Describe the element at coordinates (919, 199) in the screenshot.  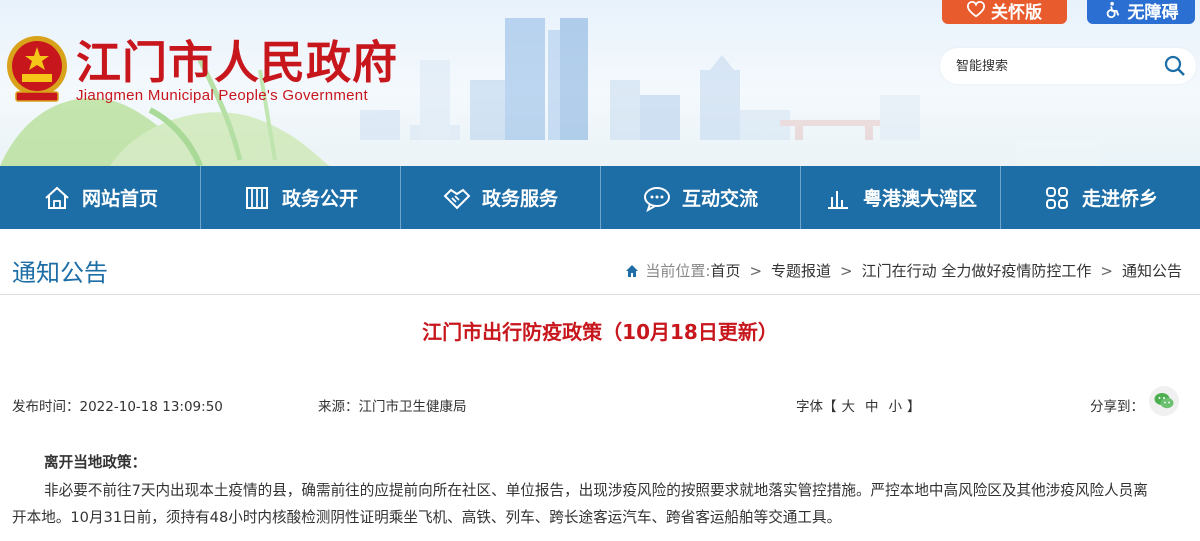
I see `nav-item-label: 粤港澳大湾区` at that location.